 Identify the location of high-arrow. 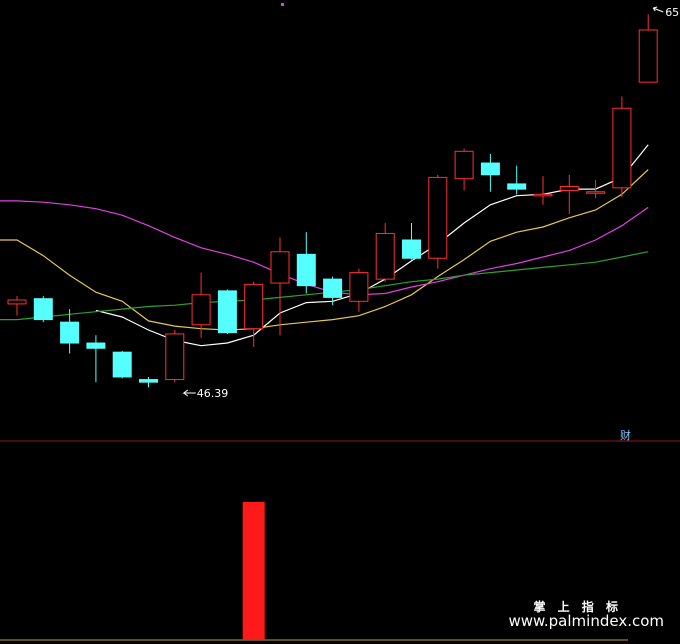
(658, 9).